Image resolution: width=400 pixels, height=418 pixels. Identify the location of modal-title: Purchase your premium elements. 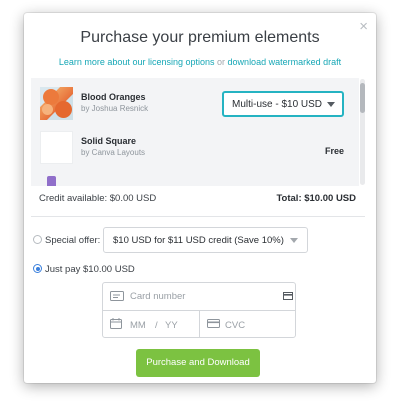
(200, 37).